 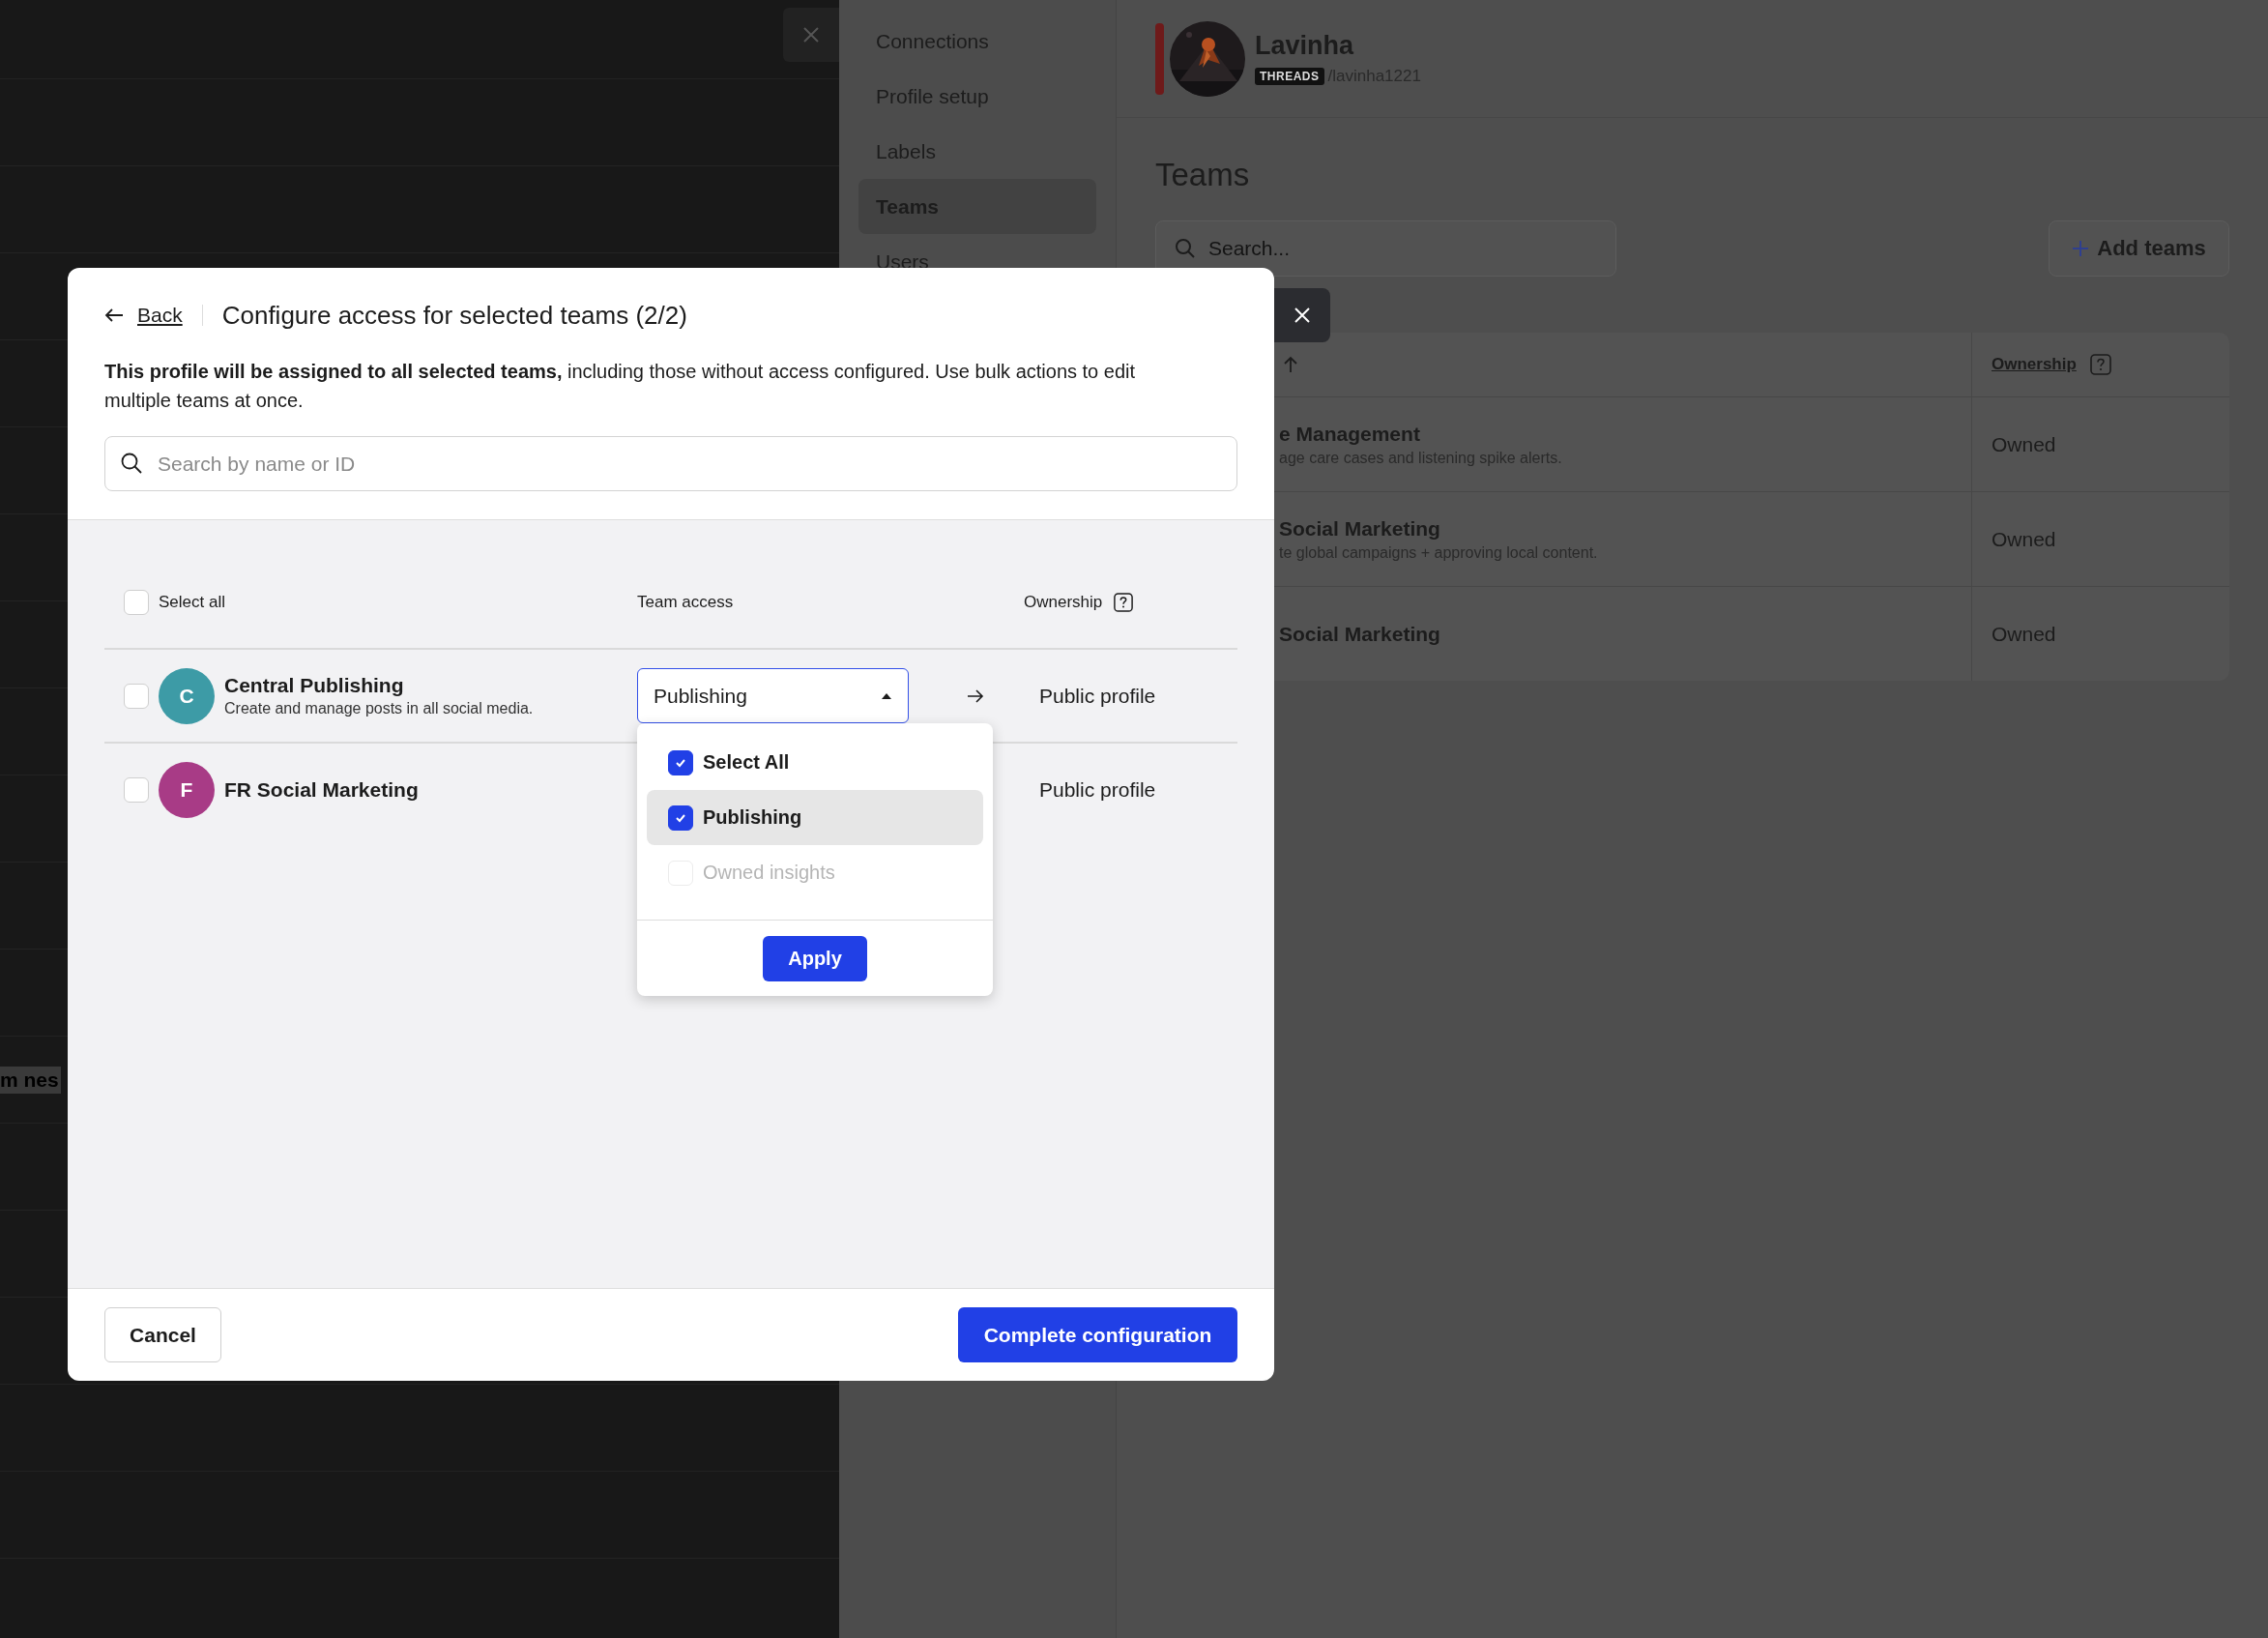 What do you see at coordinates (620, 386) in the screenshot?
I see `dialog-description: This profile will be assigned to all selected teams, including those without access configured. Use bulk actions to edit multiple teams at once.` at bounding box center [620, 386].